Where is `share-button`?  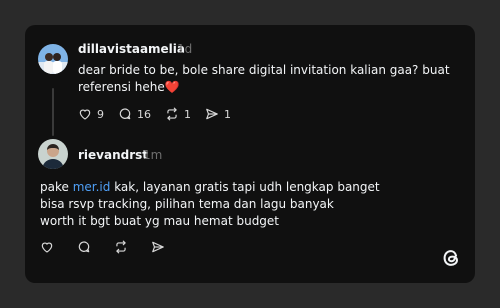 share-button is located at coordinates (158, 247).